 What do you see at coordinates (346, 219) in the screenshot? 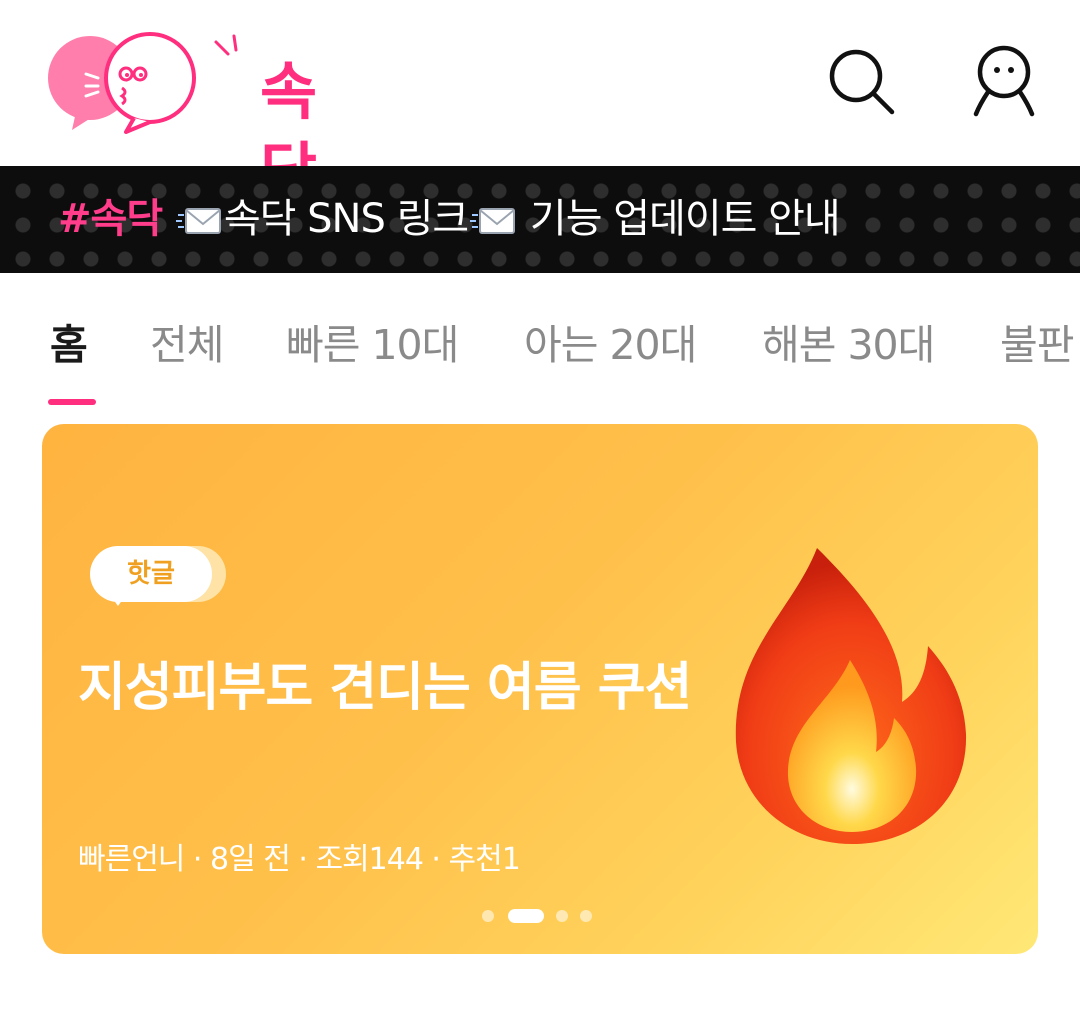
I see `notice-title-part1: 속닥 SNS 링크` at bounding box center [346, 219].